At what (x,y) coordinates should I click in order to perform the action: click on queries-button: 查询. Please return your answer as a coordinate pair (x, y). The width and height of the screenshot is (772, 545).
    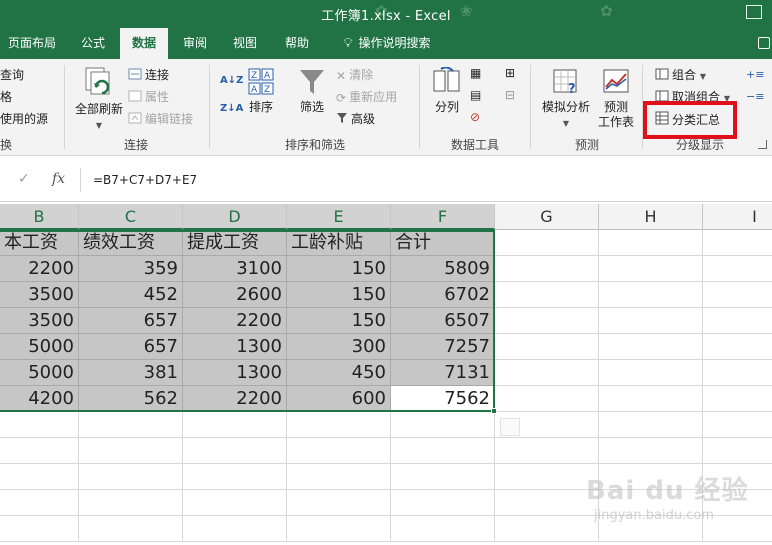
    Looking at the image, I should click on (12, 75).